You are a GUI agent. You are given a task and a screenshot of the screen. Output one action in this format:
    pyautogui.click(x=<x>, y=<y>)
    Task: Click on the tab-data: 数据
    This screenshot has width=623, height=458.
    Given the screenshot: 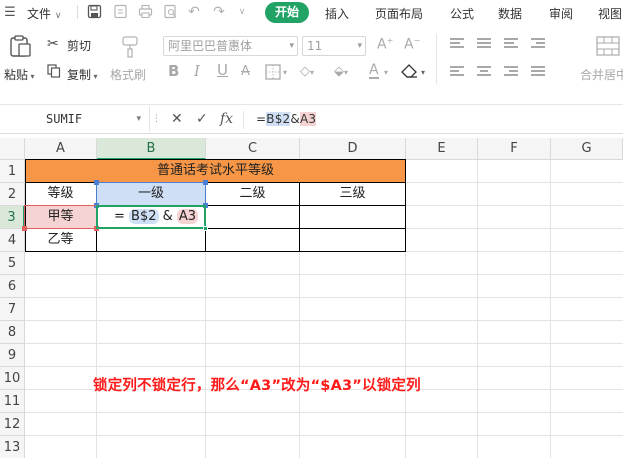 What is the action you would take?
    pyautogui.click(x=510, y=13)
    